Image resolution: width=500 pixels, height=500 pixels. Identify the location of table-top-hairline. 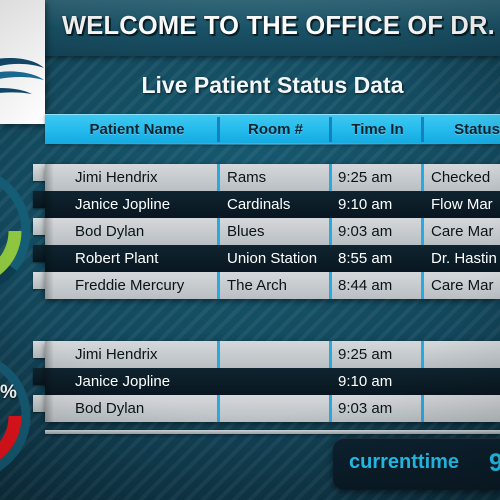
(272, 144).